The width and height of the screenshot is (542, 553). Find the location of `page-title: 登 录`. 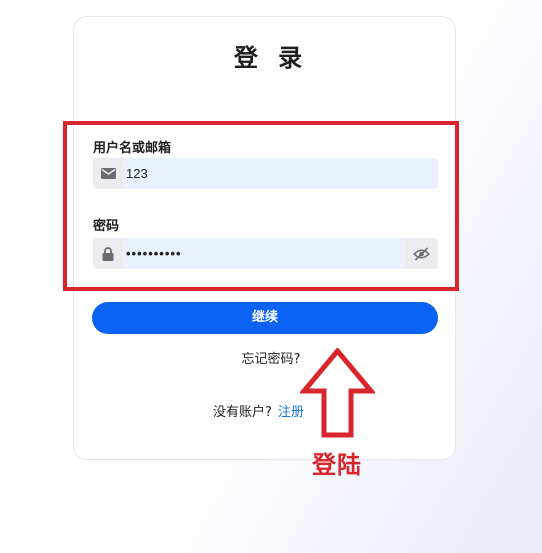

page-title: 登 录 is located at coordinates (271, 58).